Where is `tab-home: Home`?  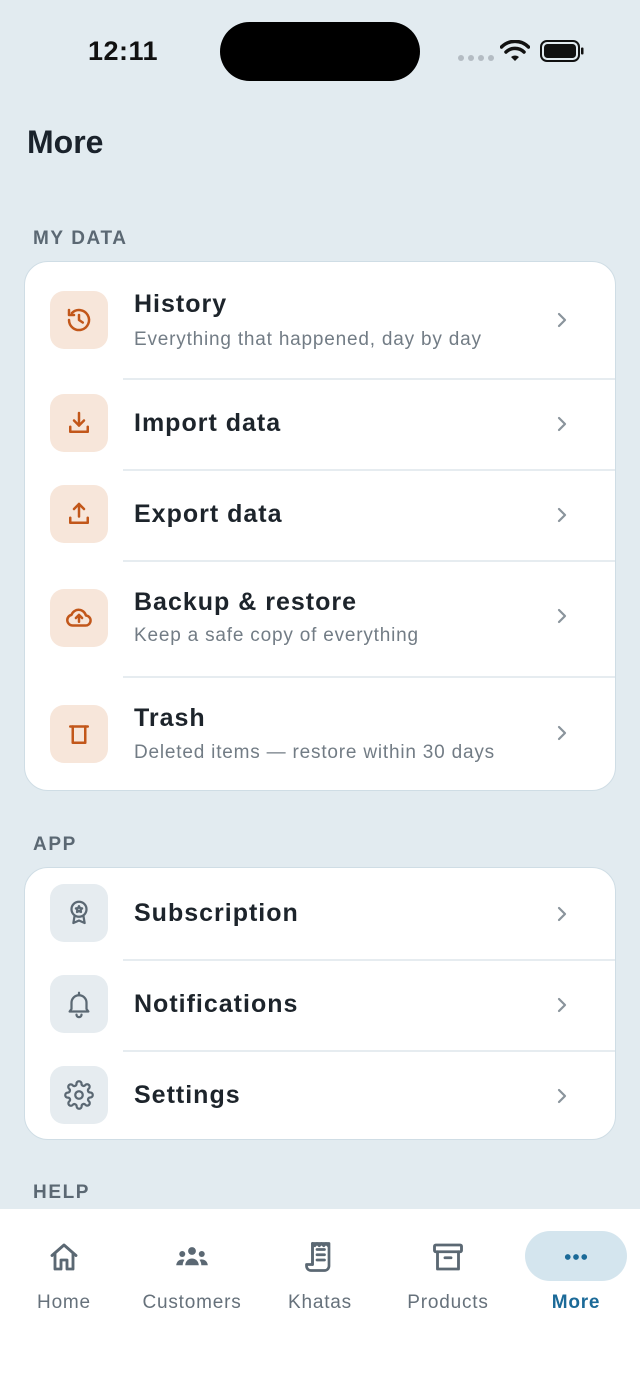 tab-home: Home is located at coordinates (64, 1269).